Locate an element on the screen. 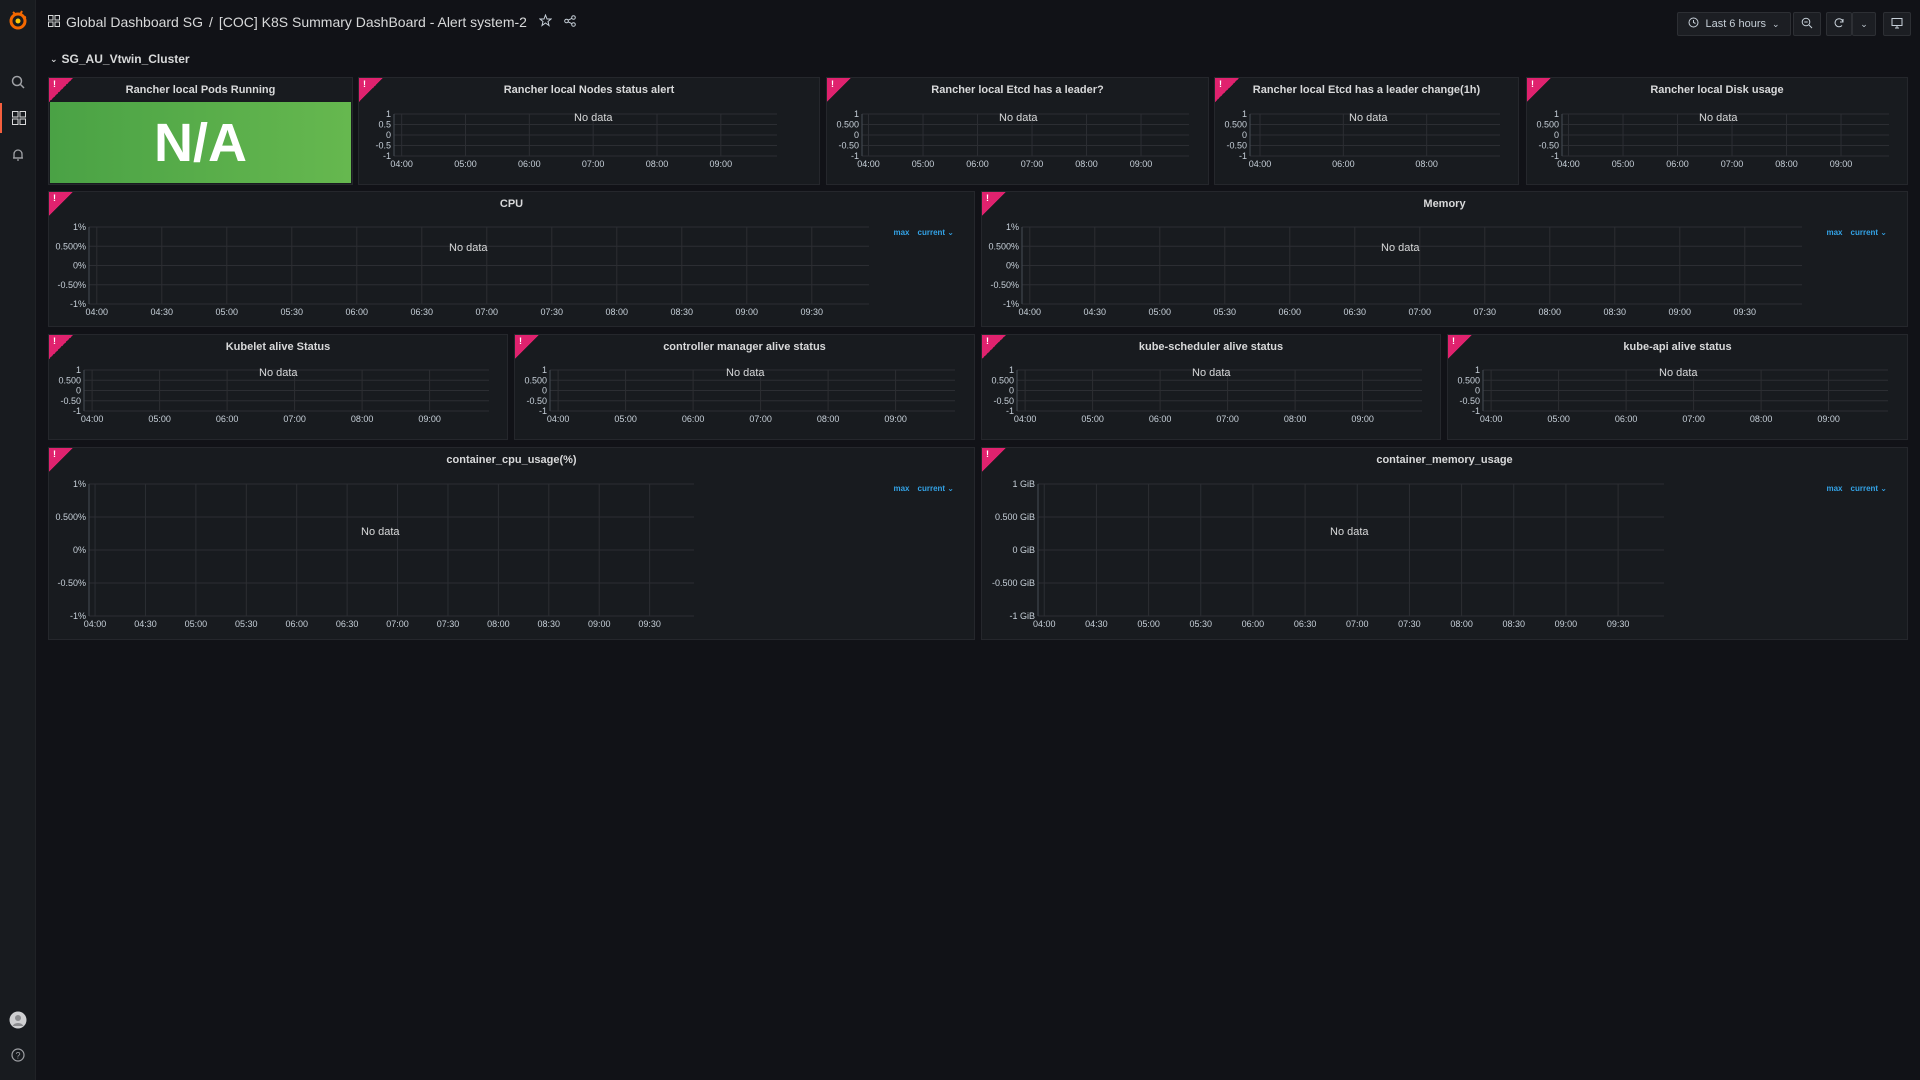 The width and height of the screenshot is (1920, 1080). row-header-toggle: ⌄ SG_AU_Vtwin_Cluster is located at coordinates (120, 59).